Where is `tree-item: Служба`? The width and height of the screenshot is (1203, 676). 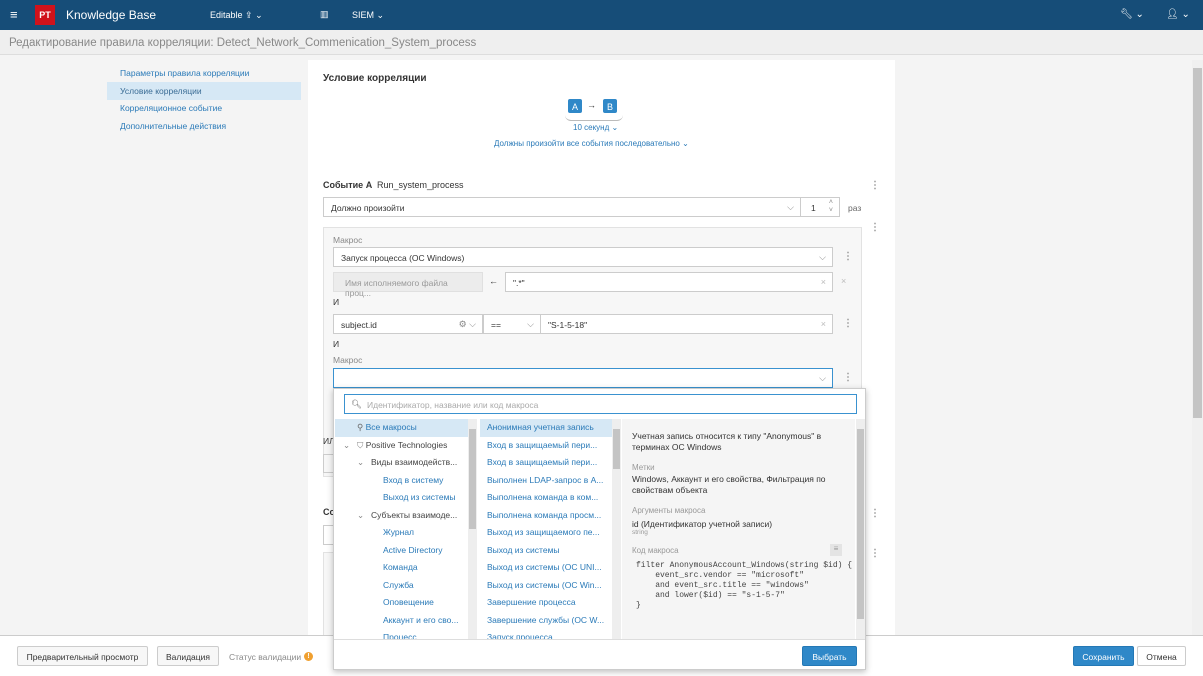
tree-item: Служба is located at coordinates (401, 586).